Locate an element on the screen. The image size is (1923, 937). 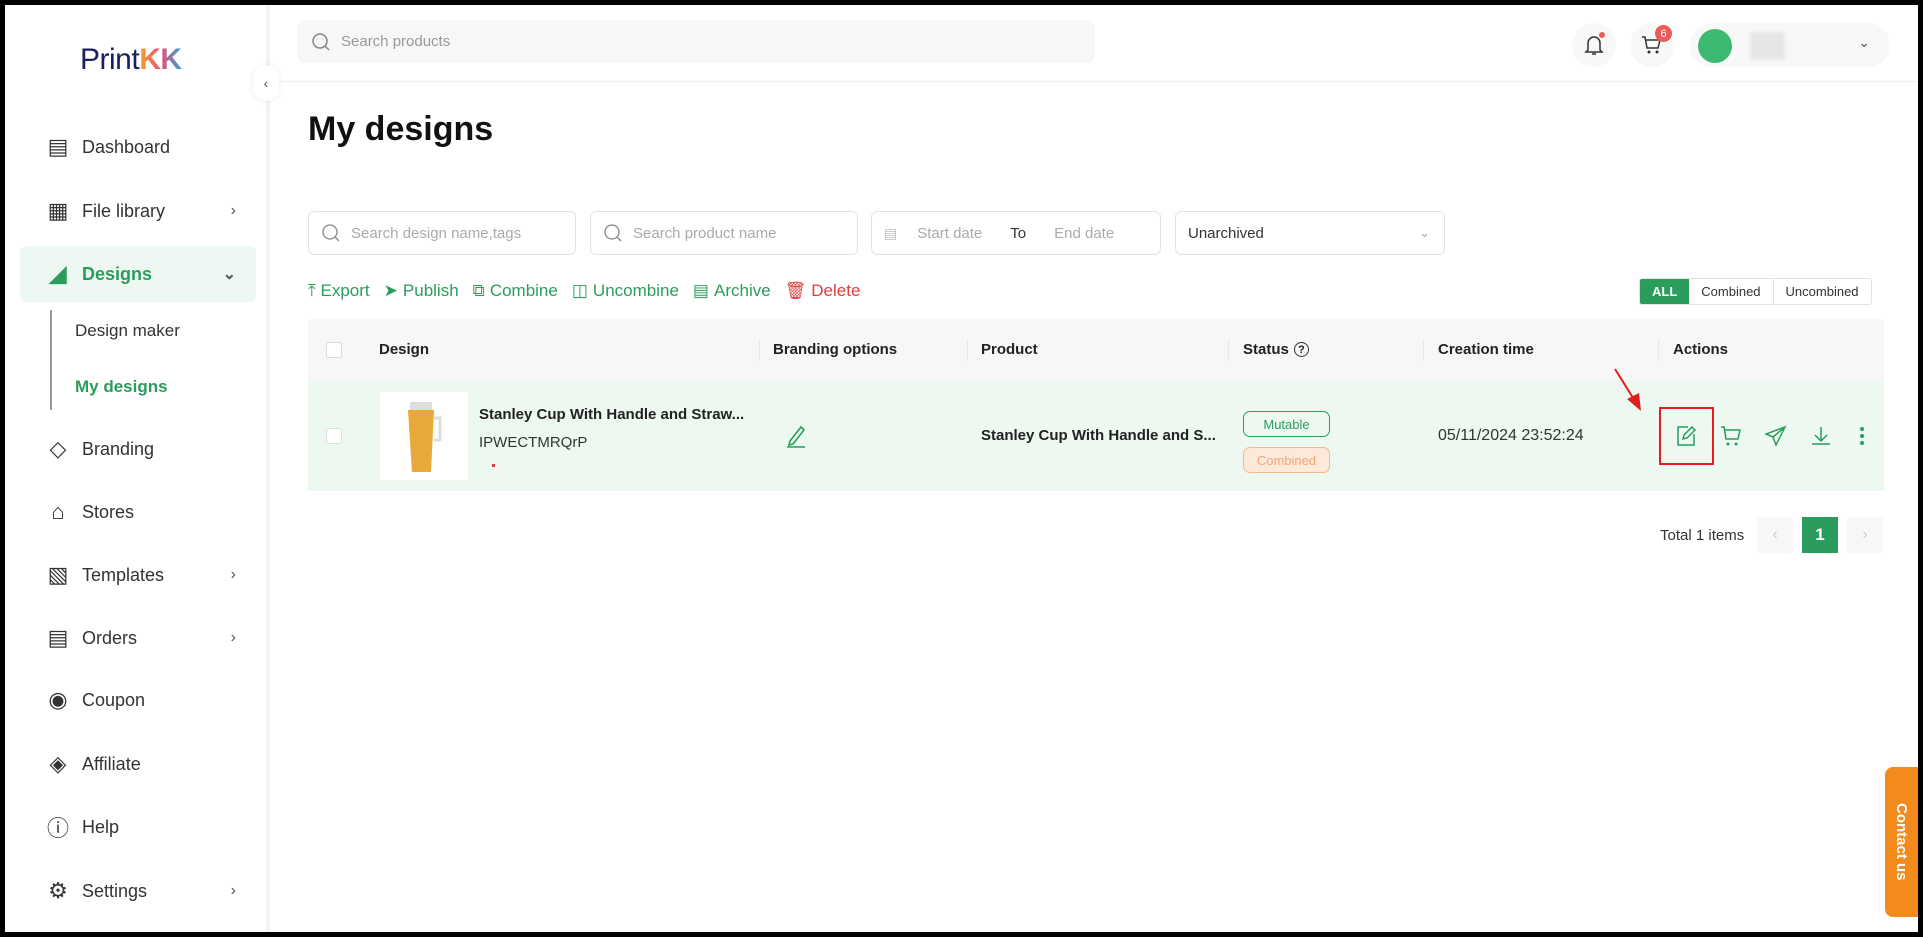
combine-button: ⧉ Combine is located at coordinates (515, 291).